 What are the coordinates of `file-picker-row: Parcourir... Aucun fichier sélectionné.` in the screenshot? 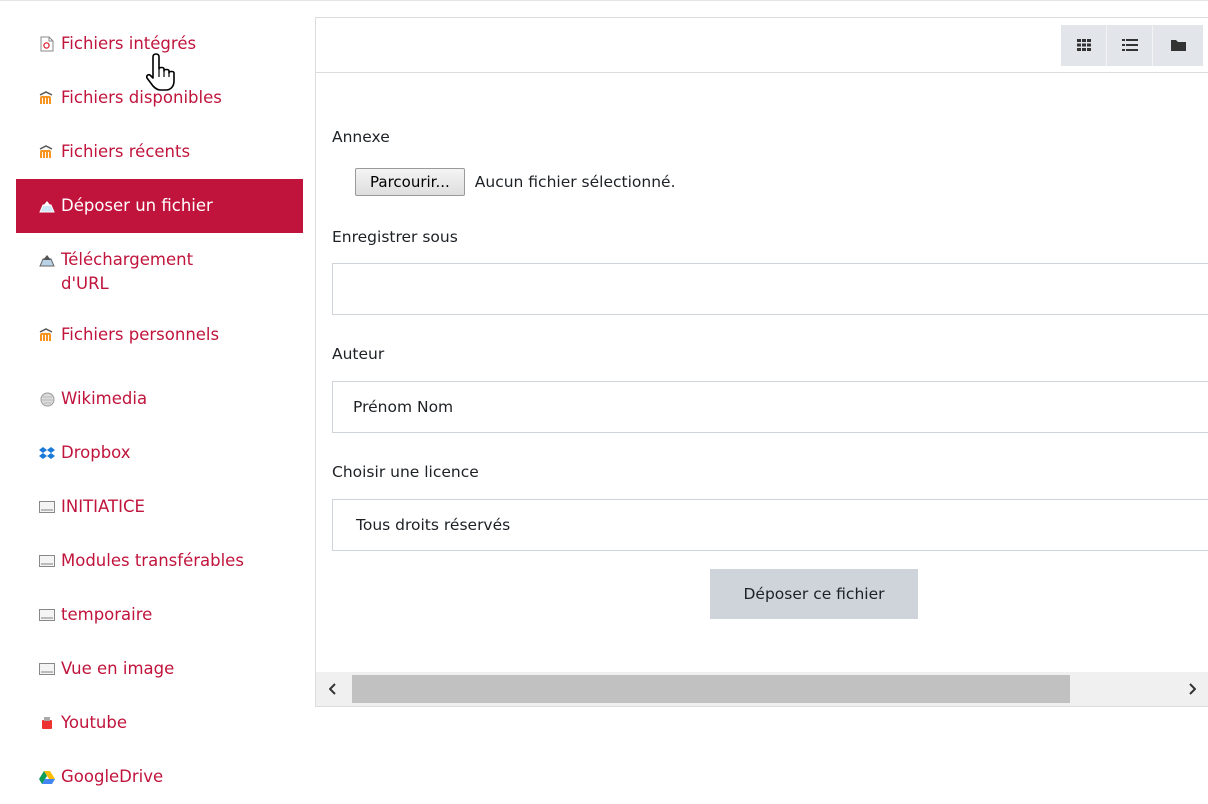 It's located at (515, 182).